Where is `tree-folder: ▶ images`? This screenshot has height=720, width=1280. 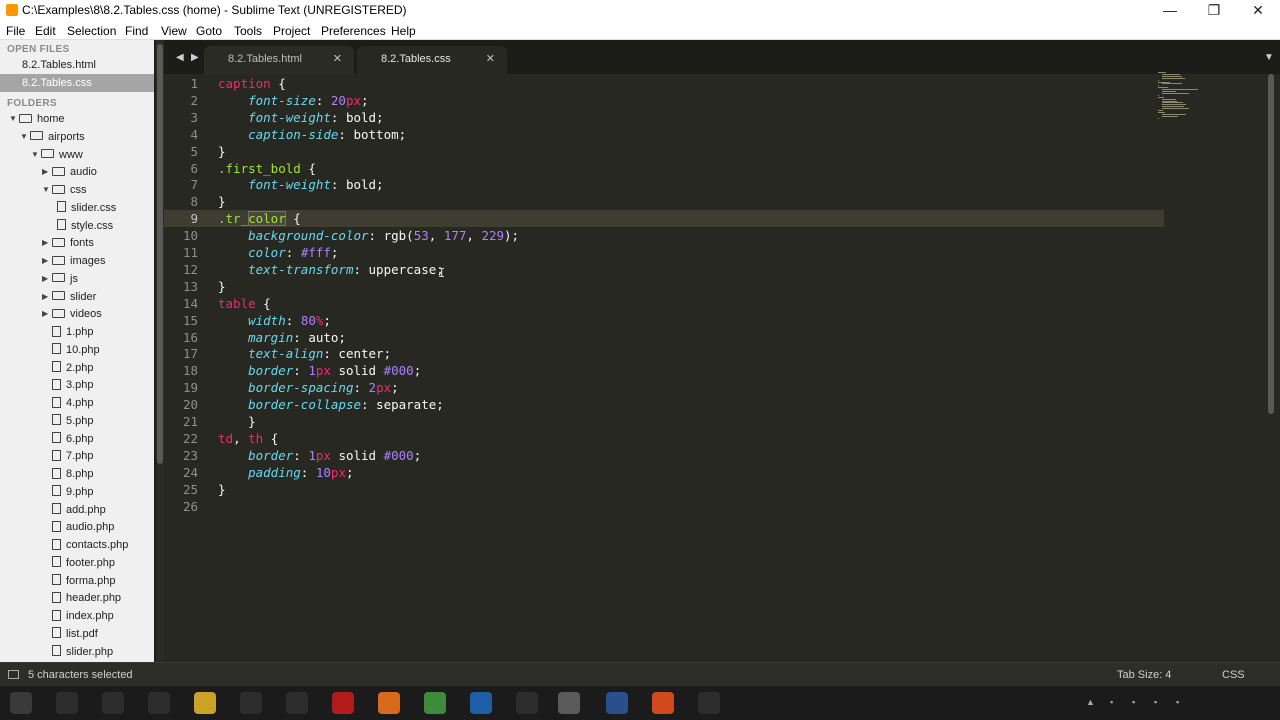 tree-folder: ▶ images is located at coordinates (73, 261).